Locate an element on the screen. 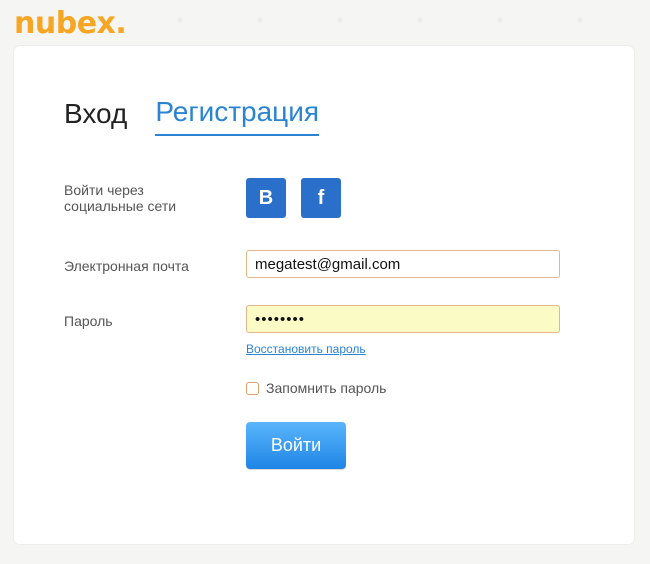 The height and width of the screenshot is (564, 650). auth-tabs: Вход Регистрация is located at coordinates (192, 115).